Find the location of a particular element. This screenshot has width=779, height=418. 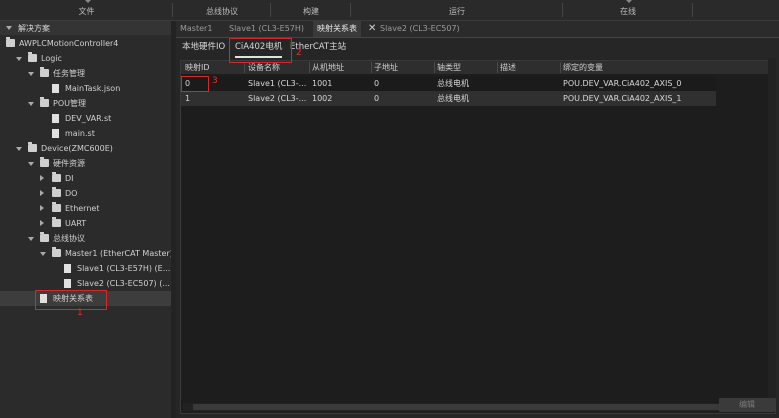

tree-item-label: AWPLCMotionController4 is located at coordinates (69, 43).